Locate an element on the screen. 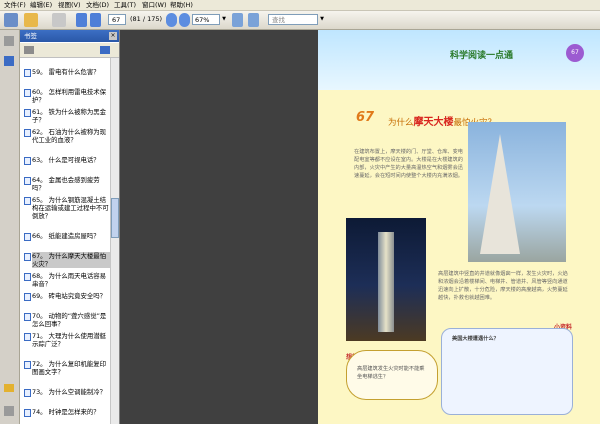 The image size is (600, 424). bookmark-label: 69。 砖电站究竟安全吗？ is located at coordinates (69, 296).